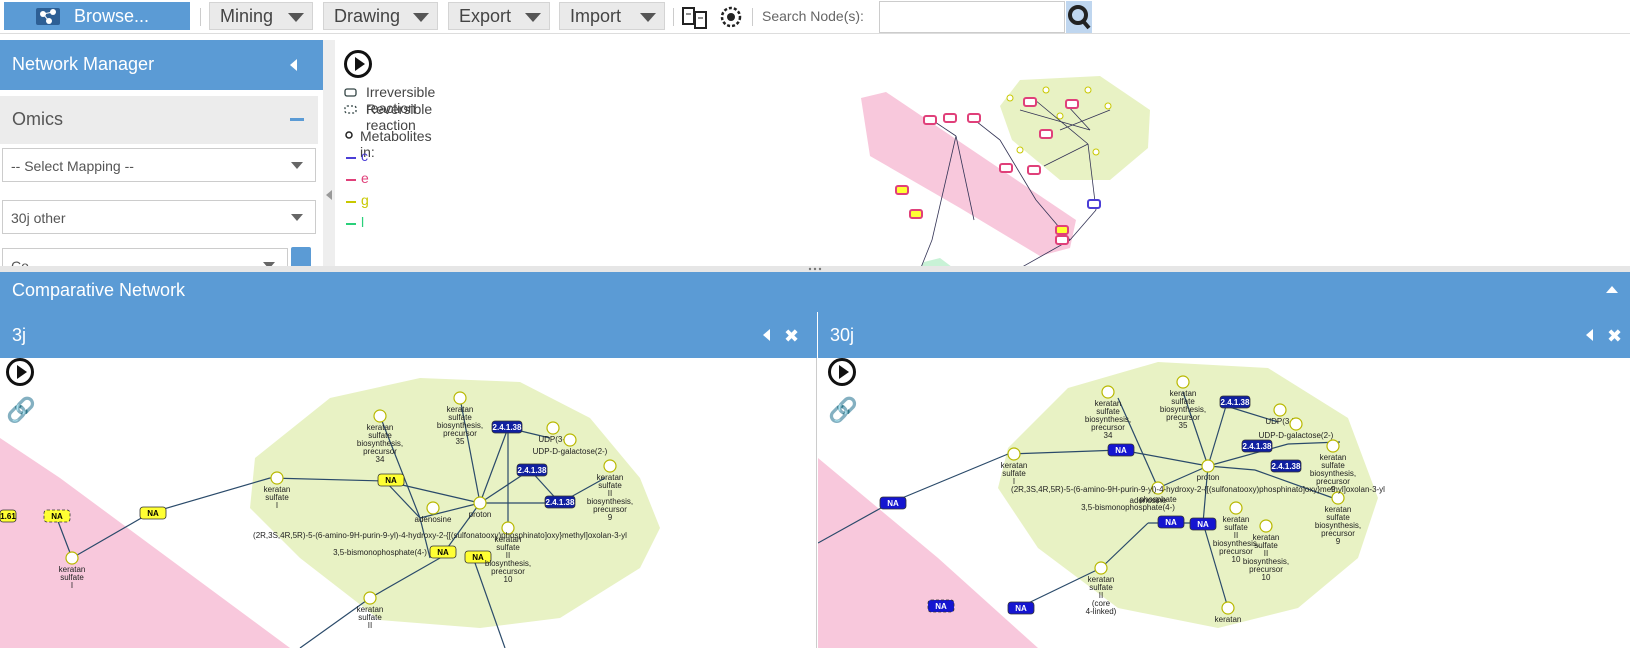 This screenshot has width=1630, height=648. I want to click on network-settings-icon, so click(731, 17).